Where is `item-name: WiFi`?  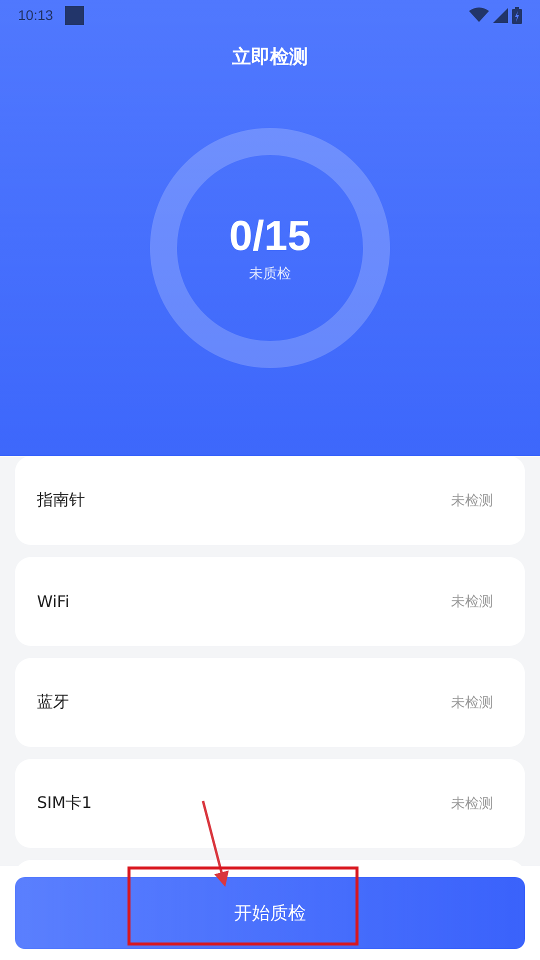
item-name: WiFi is located at coordinates (53, 601).